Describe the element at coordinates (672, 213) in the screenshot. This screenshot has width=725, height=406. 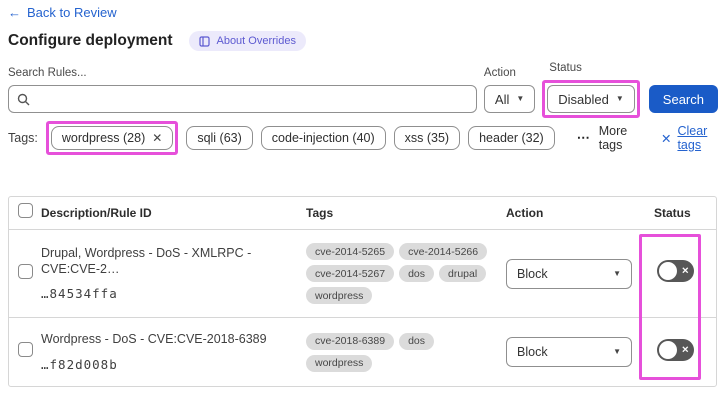
I see `column-header-status: Status` at that location.